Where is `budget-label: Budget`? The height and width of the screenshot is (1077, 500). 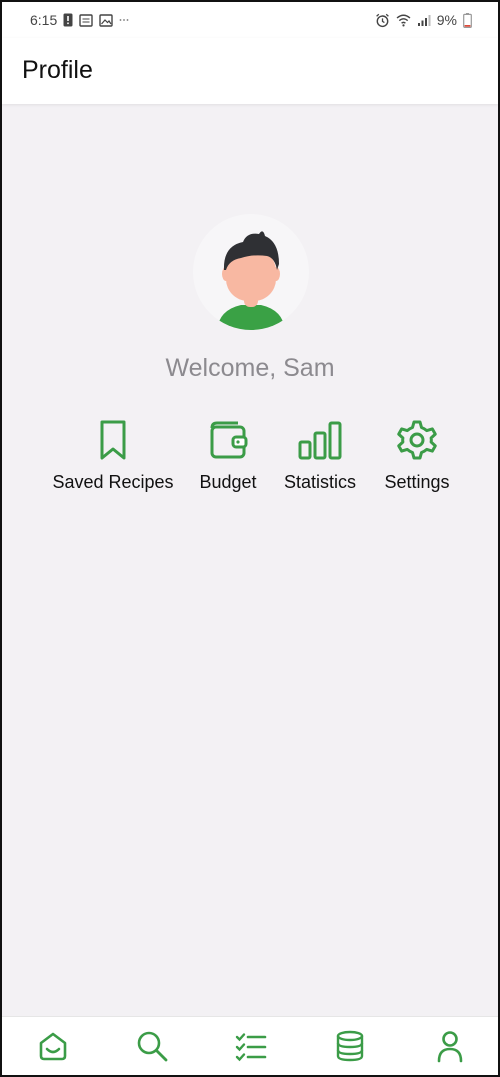
budget-label: Budget is located at coordinates (228, 482).